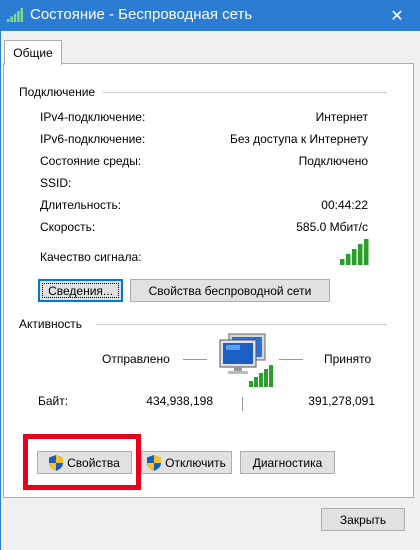 The image size is (420, 550). I want to click on signal-strength-icon, so click(354, 252).